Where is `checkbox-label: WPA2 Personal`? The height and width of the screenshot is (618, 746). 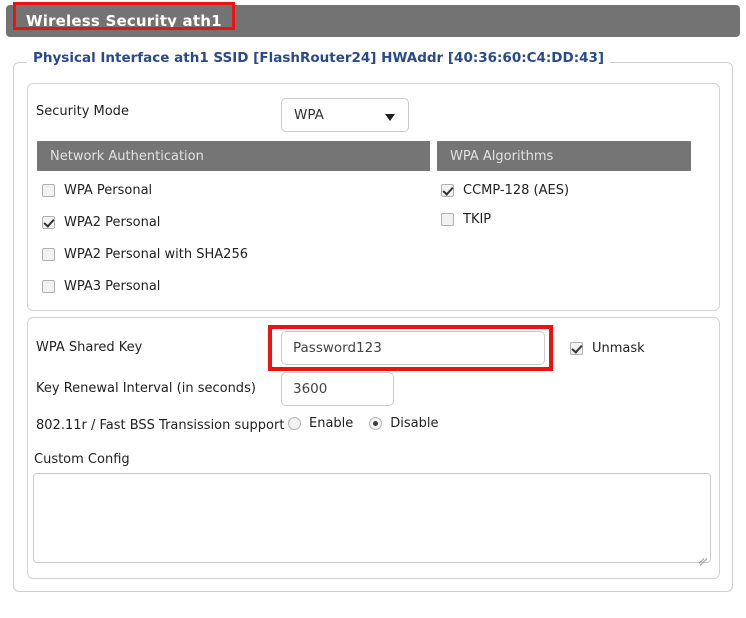 checkbox-label: WPA2 Personal is located at coordinates (112, 222).